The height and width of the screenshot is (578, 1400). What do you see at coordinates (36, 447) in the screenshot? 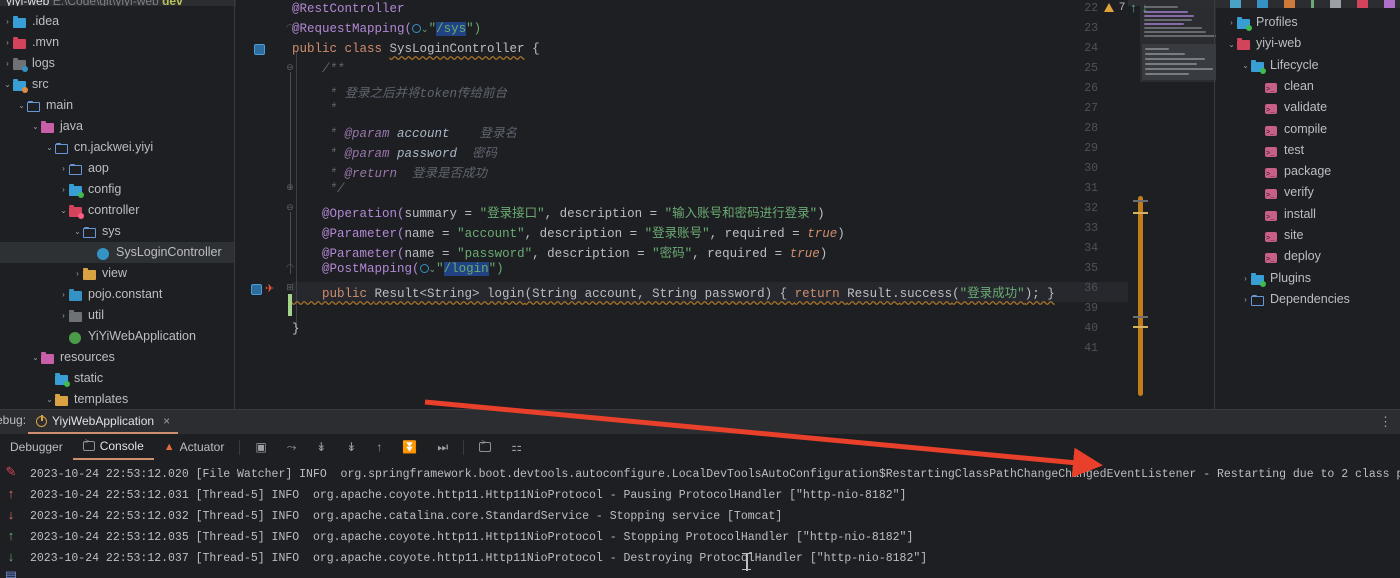
I see `tab-debugger: Debugger` at bounding box center [36, 447].